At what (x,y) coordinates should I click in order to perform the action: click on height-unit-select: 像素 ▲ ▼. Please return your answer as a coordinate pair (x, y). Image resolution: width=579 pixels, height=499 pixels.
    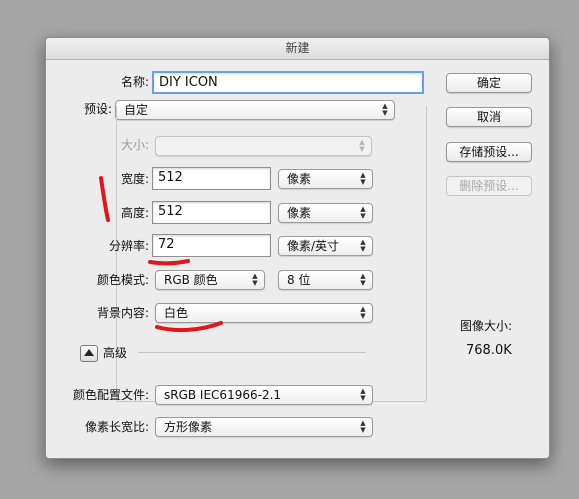
    Looking at the image, I should click on (325, 213).